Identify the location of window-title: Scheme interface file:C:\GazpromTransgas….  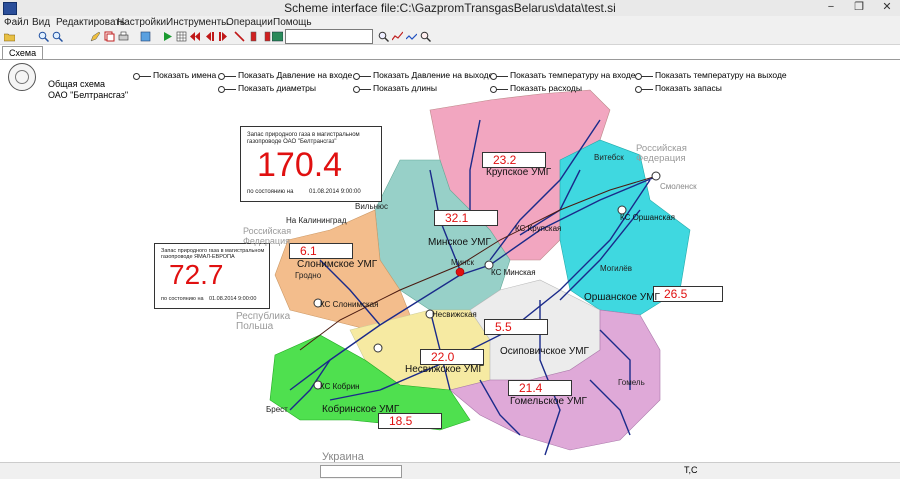
(450, 8).